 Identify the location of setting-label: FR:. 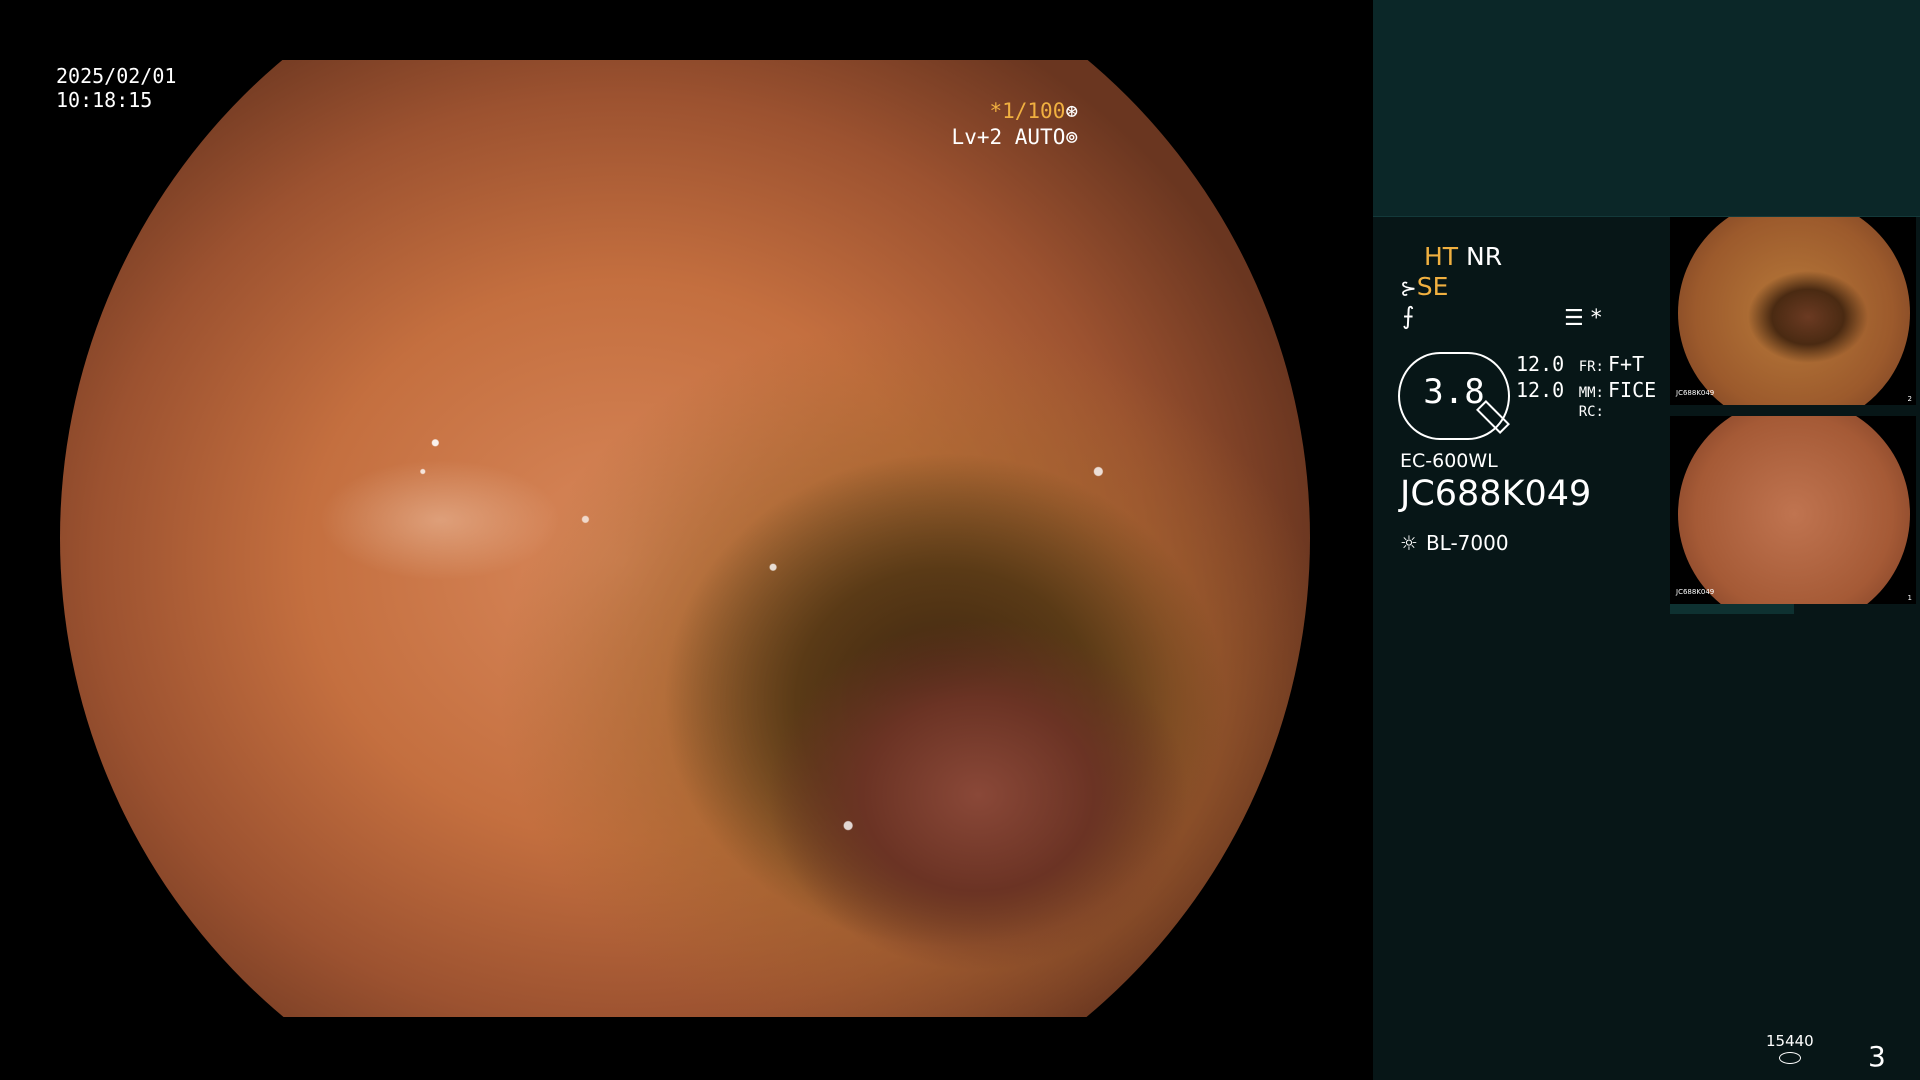
(1591, 367).